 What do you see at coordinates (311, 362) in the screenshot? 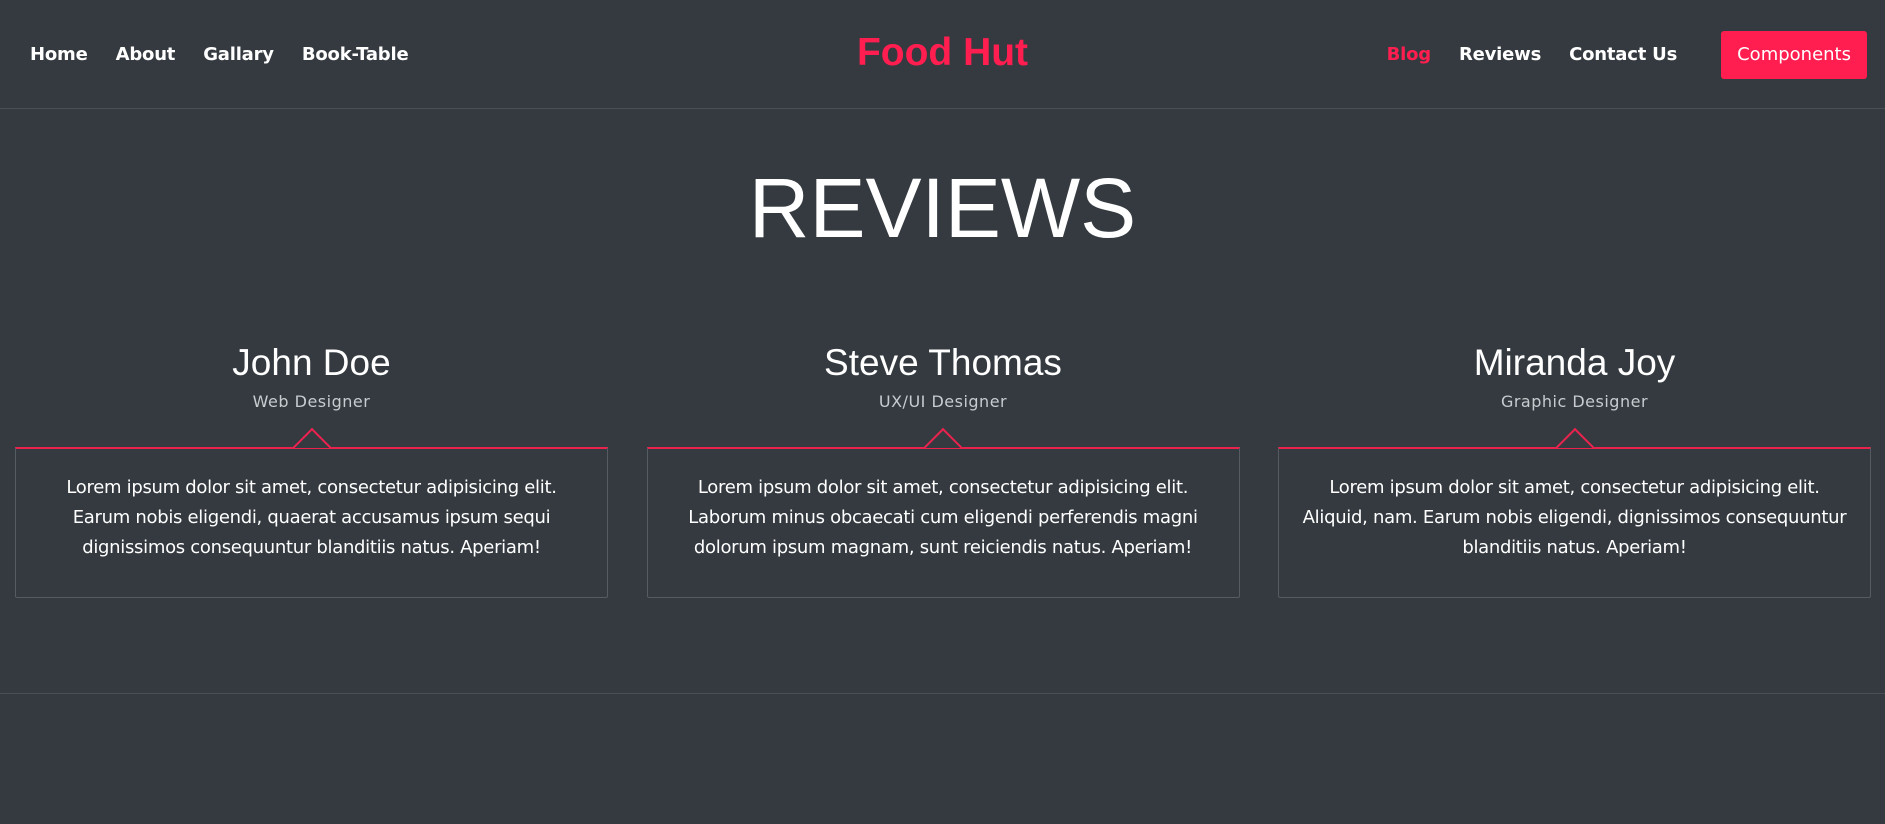
I see `reviewer-name: John Doe` at bounding box center [311, 362].